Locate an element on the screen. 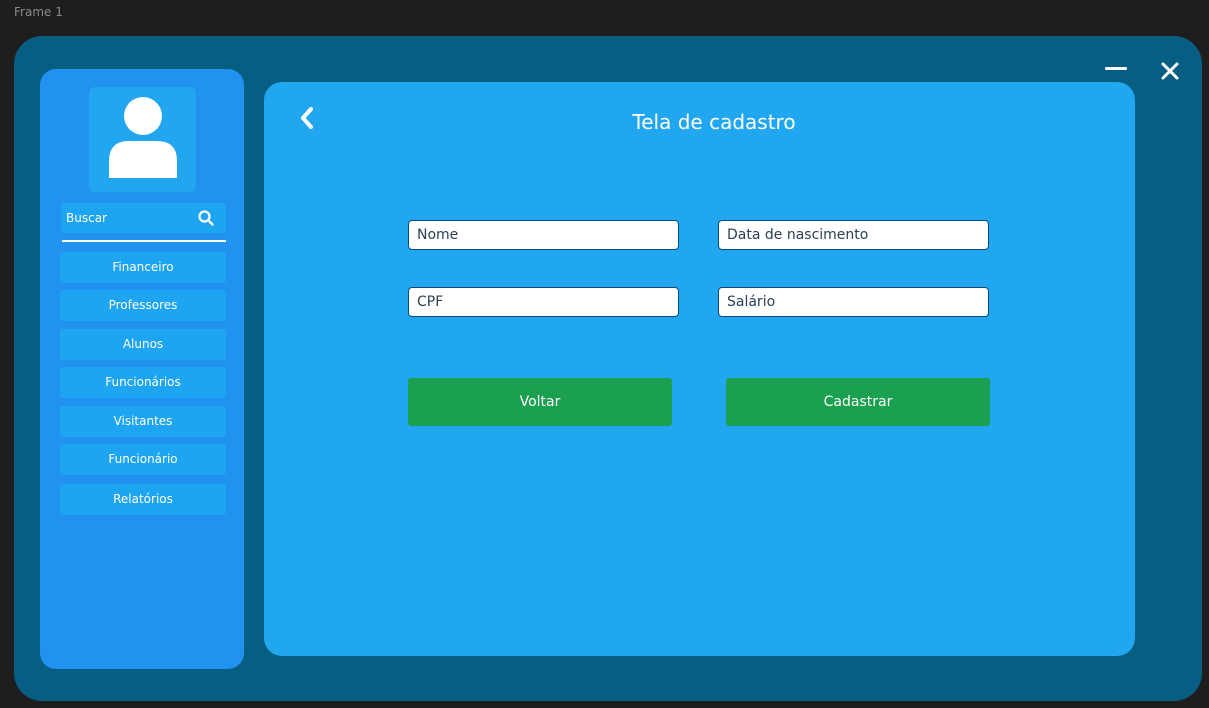 The height and width of the screenshot is (708, 1209). data-nascimento-field is located at coordinates (853, 235).